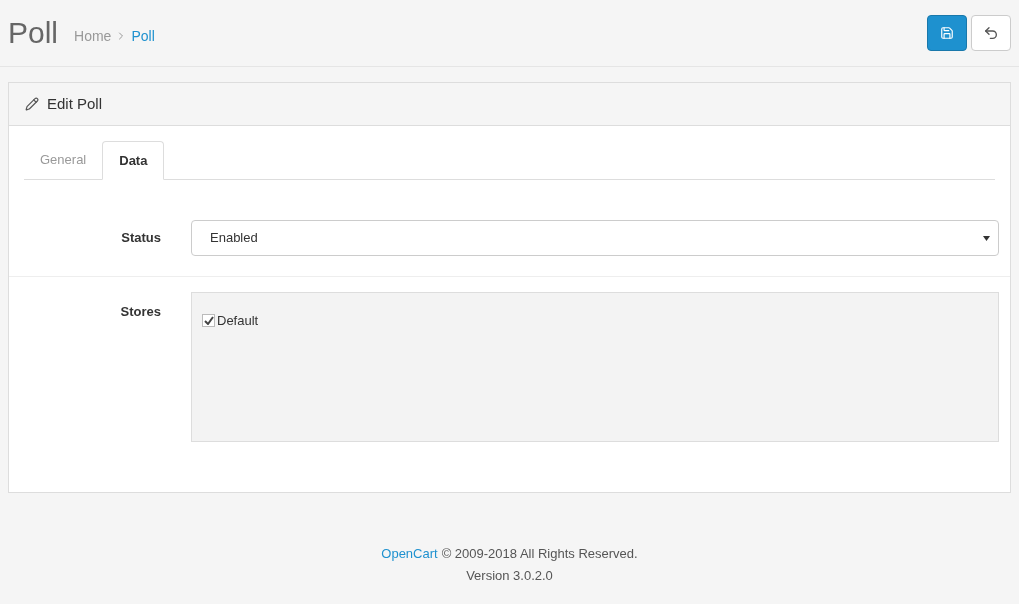  I want to click on back-button, so click(991, 33).